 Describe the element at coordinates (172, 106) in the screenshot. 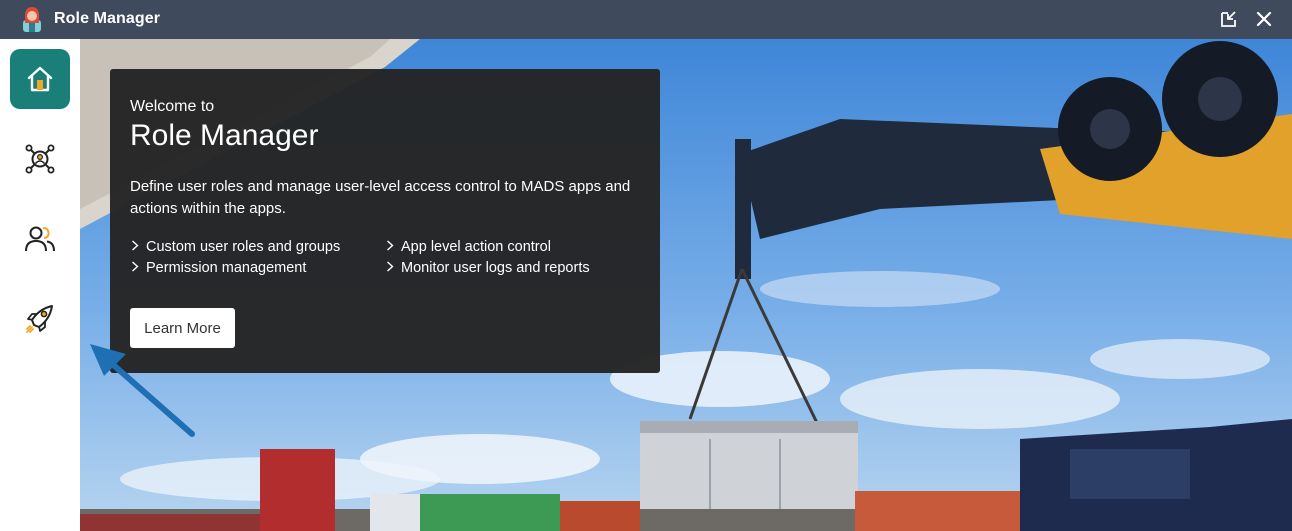

I see `welcome-subtitle: Welcome to` at that location.